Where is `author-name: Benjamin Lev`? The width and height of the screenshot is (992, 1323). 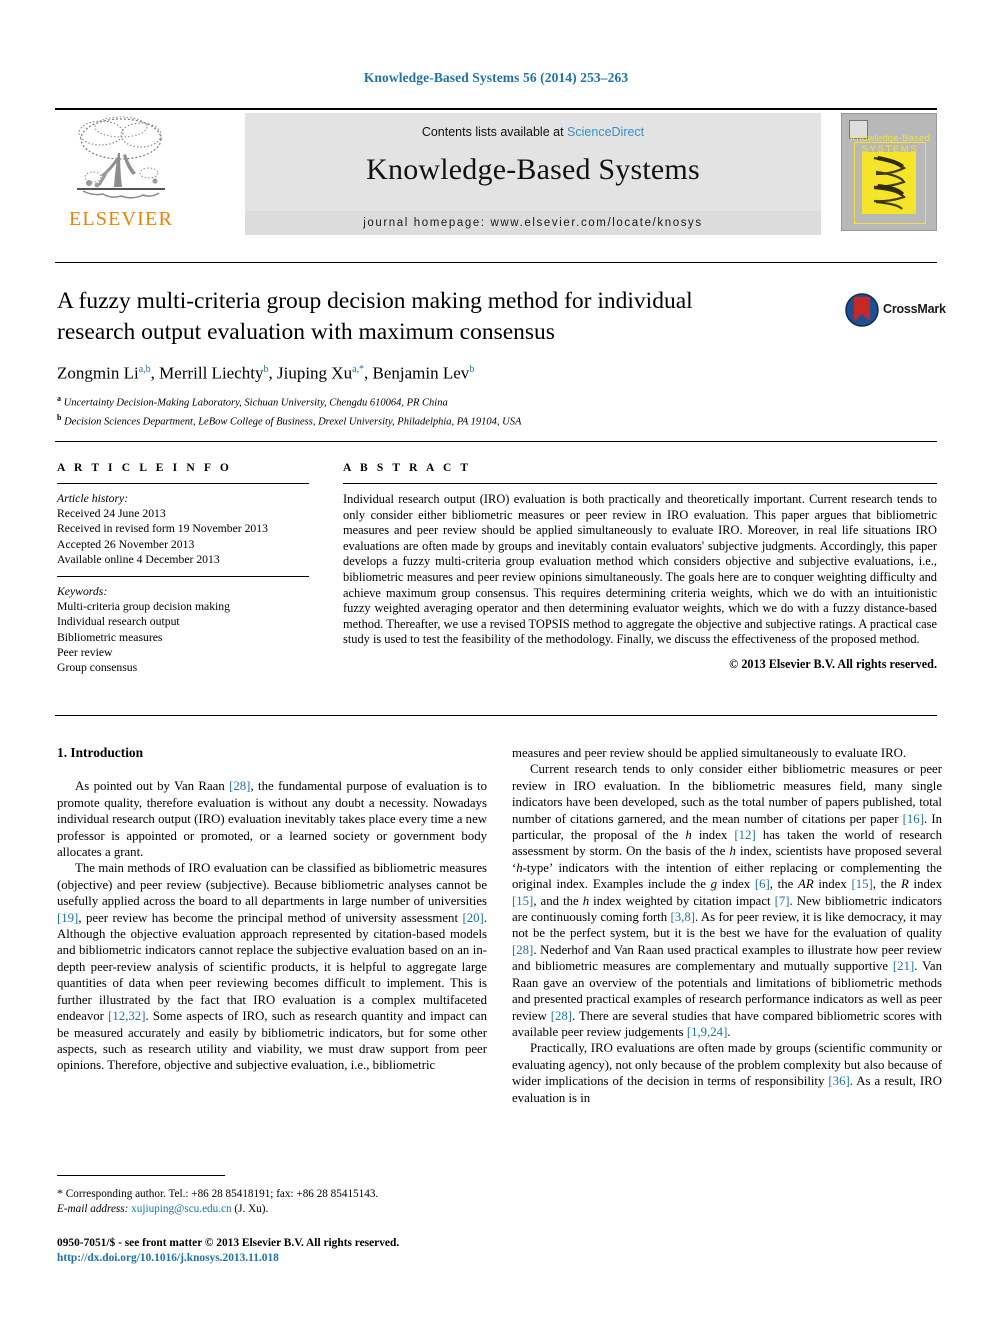 author-name: Benjamin Lev is located at coordinates (421, 373).